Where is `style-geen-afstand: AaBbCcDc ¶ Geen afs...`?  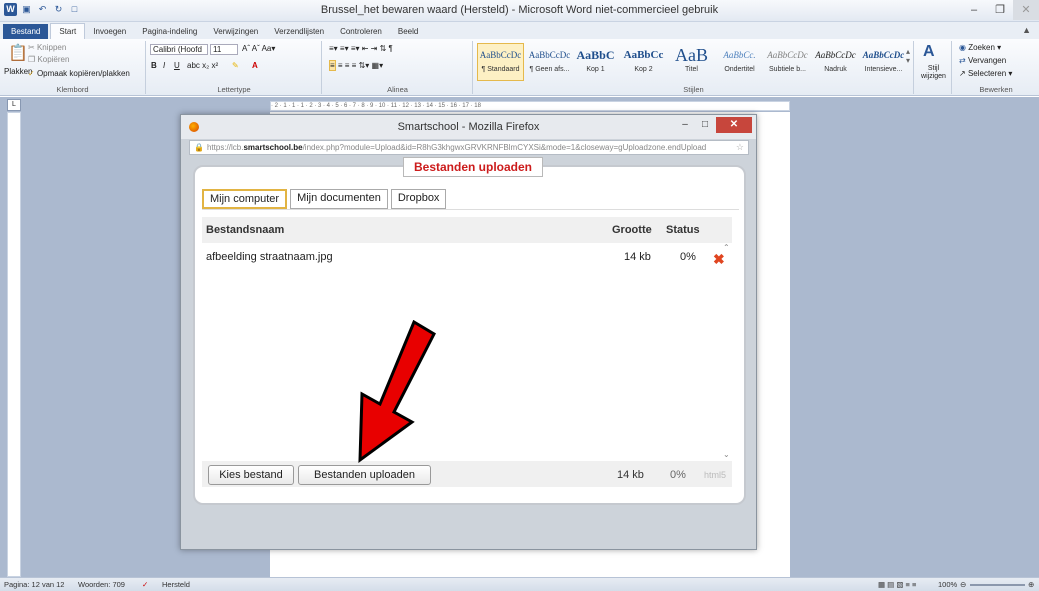
style-geen-afstand: AaBbCcDc ¶ Geen afs... is located at coordinates (549, 62).